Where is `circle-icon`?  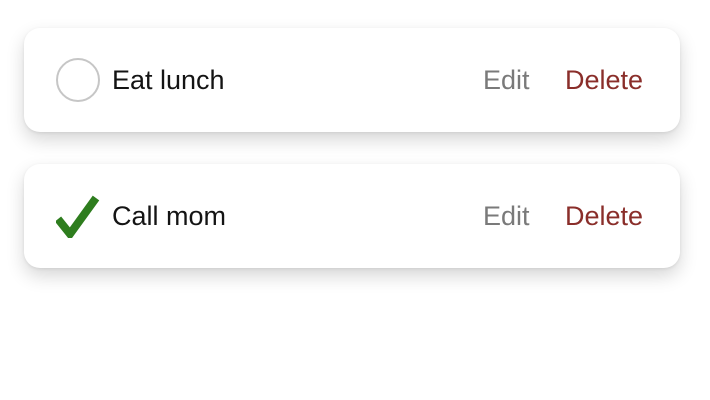 circle-icon is located at coordinates (78, 80).